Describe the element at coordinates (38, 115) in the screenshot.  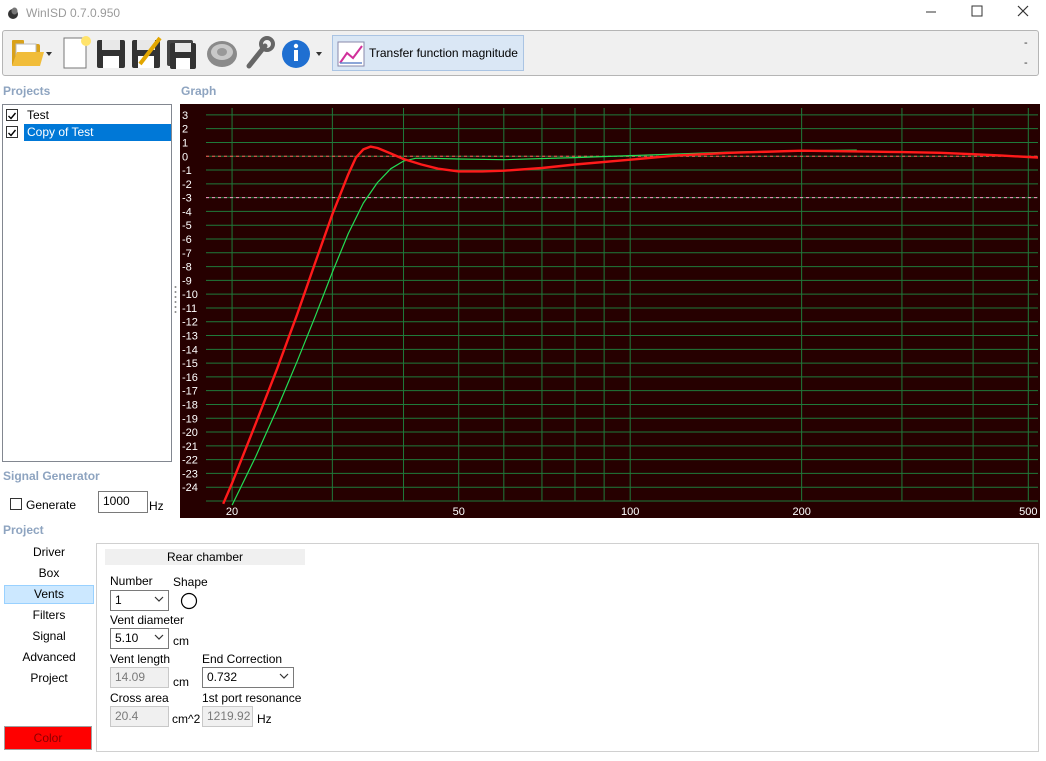
I see `project-item-label: Test` at that location.